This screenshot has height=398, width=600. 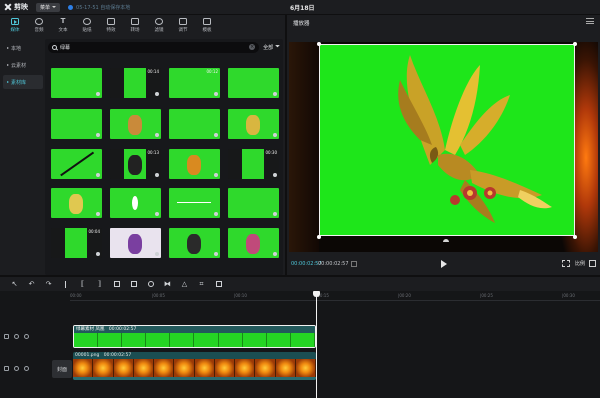 What do you see at coordinates (253, 164) in the screenshot?
I see `media-thumbnail: 00:30` at bounding box center [253, 164].